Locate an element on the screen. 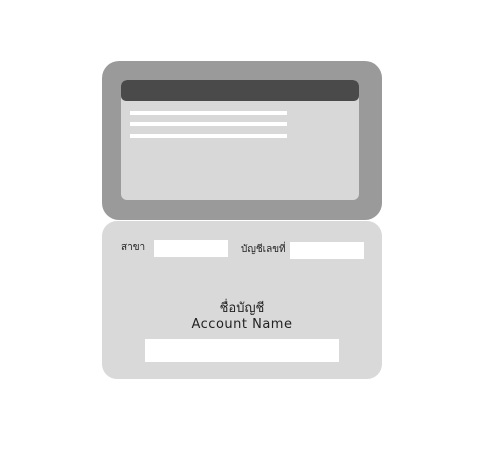  account-name-thai-label: ชื่อบัญชี is located at coordinates (242, 308).